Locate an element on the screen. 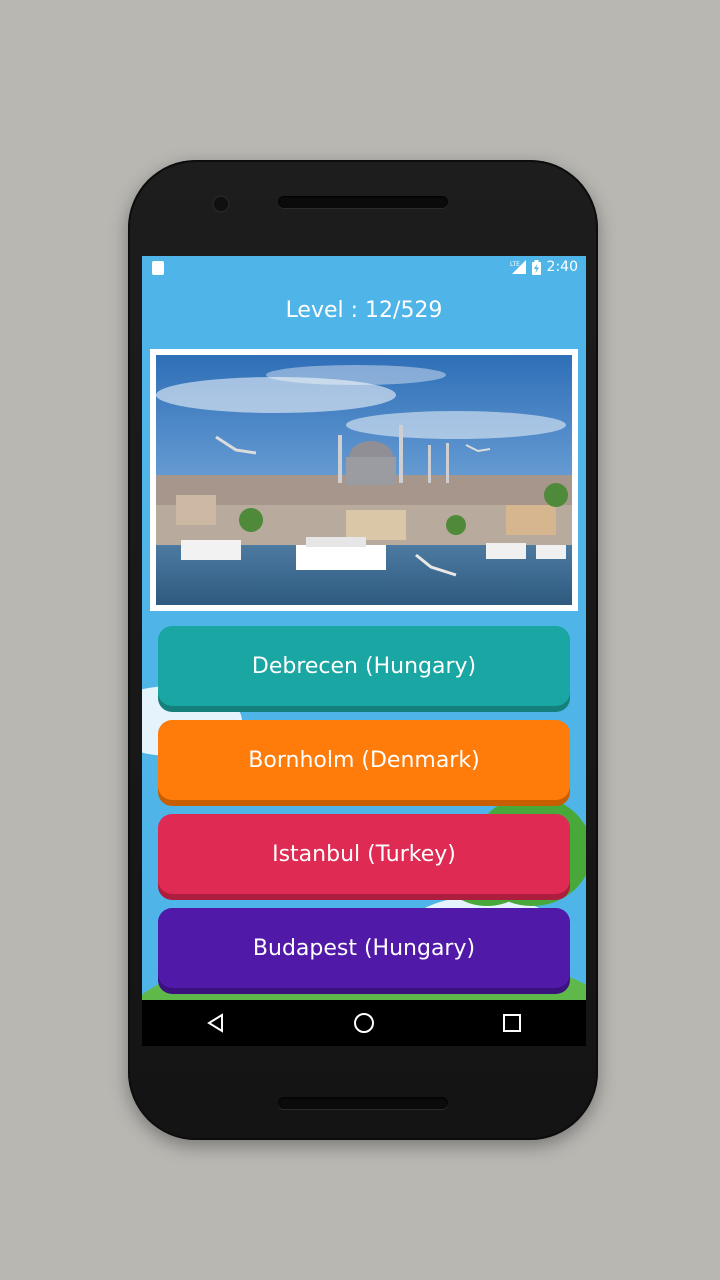 The height and width of the screenshot is (1280, 720). front-camera is located at coordinates (221, 204).